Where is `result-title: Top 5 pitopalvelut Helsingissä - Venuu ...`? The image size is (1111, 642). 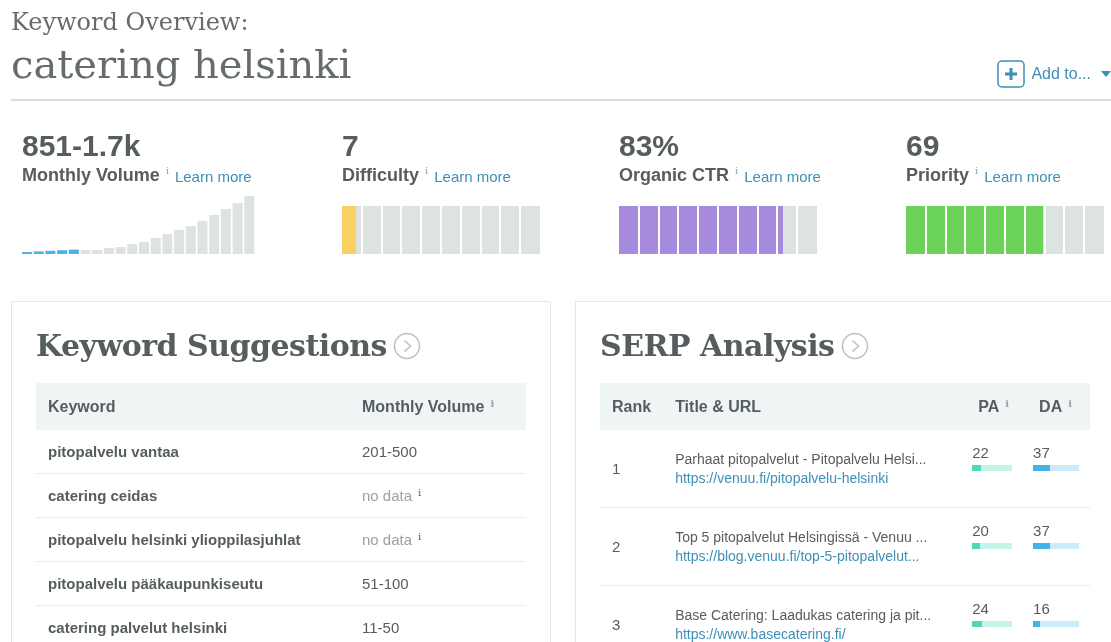 result-title: Top 5 pitopalvelut Helsingissä - Venuu ... is located at coordinates (802, 537).